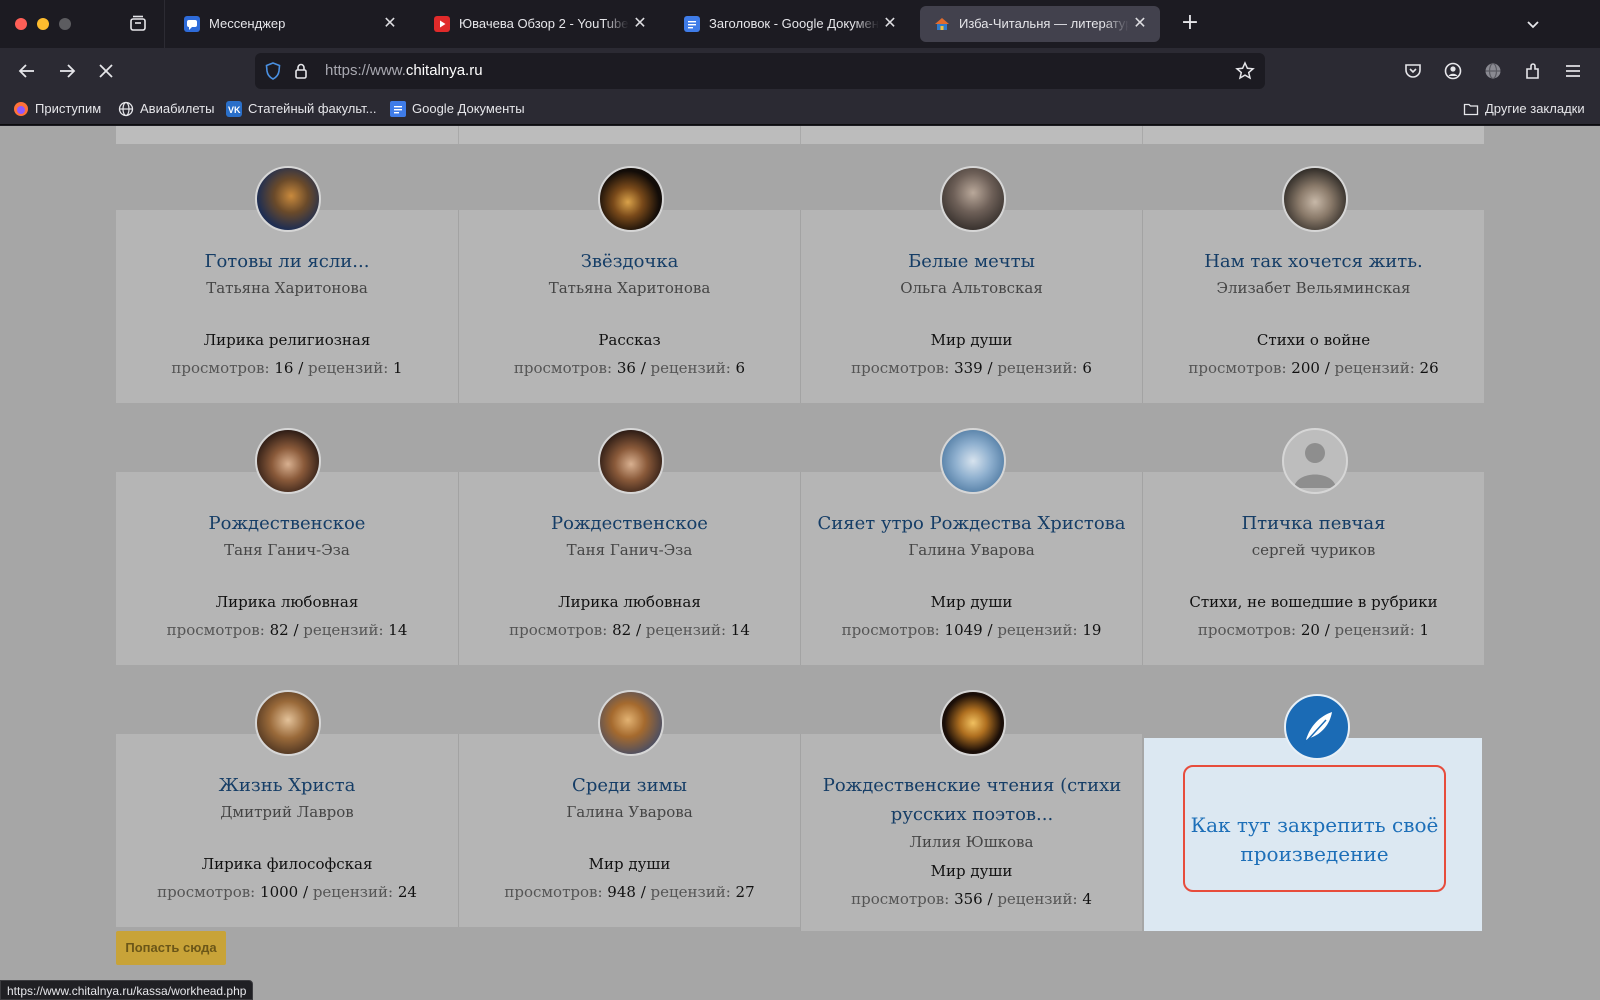  What do you see at coordinates (629, 864) in the screenshot?
I see `work-genre: Мир души` at bounding box center [629, 864].